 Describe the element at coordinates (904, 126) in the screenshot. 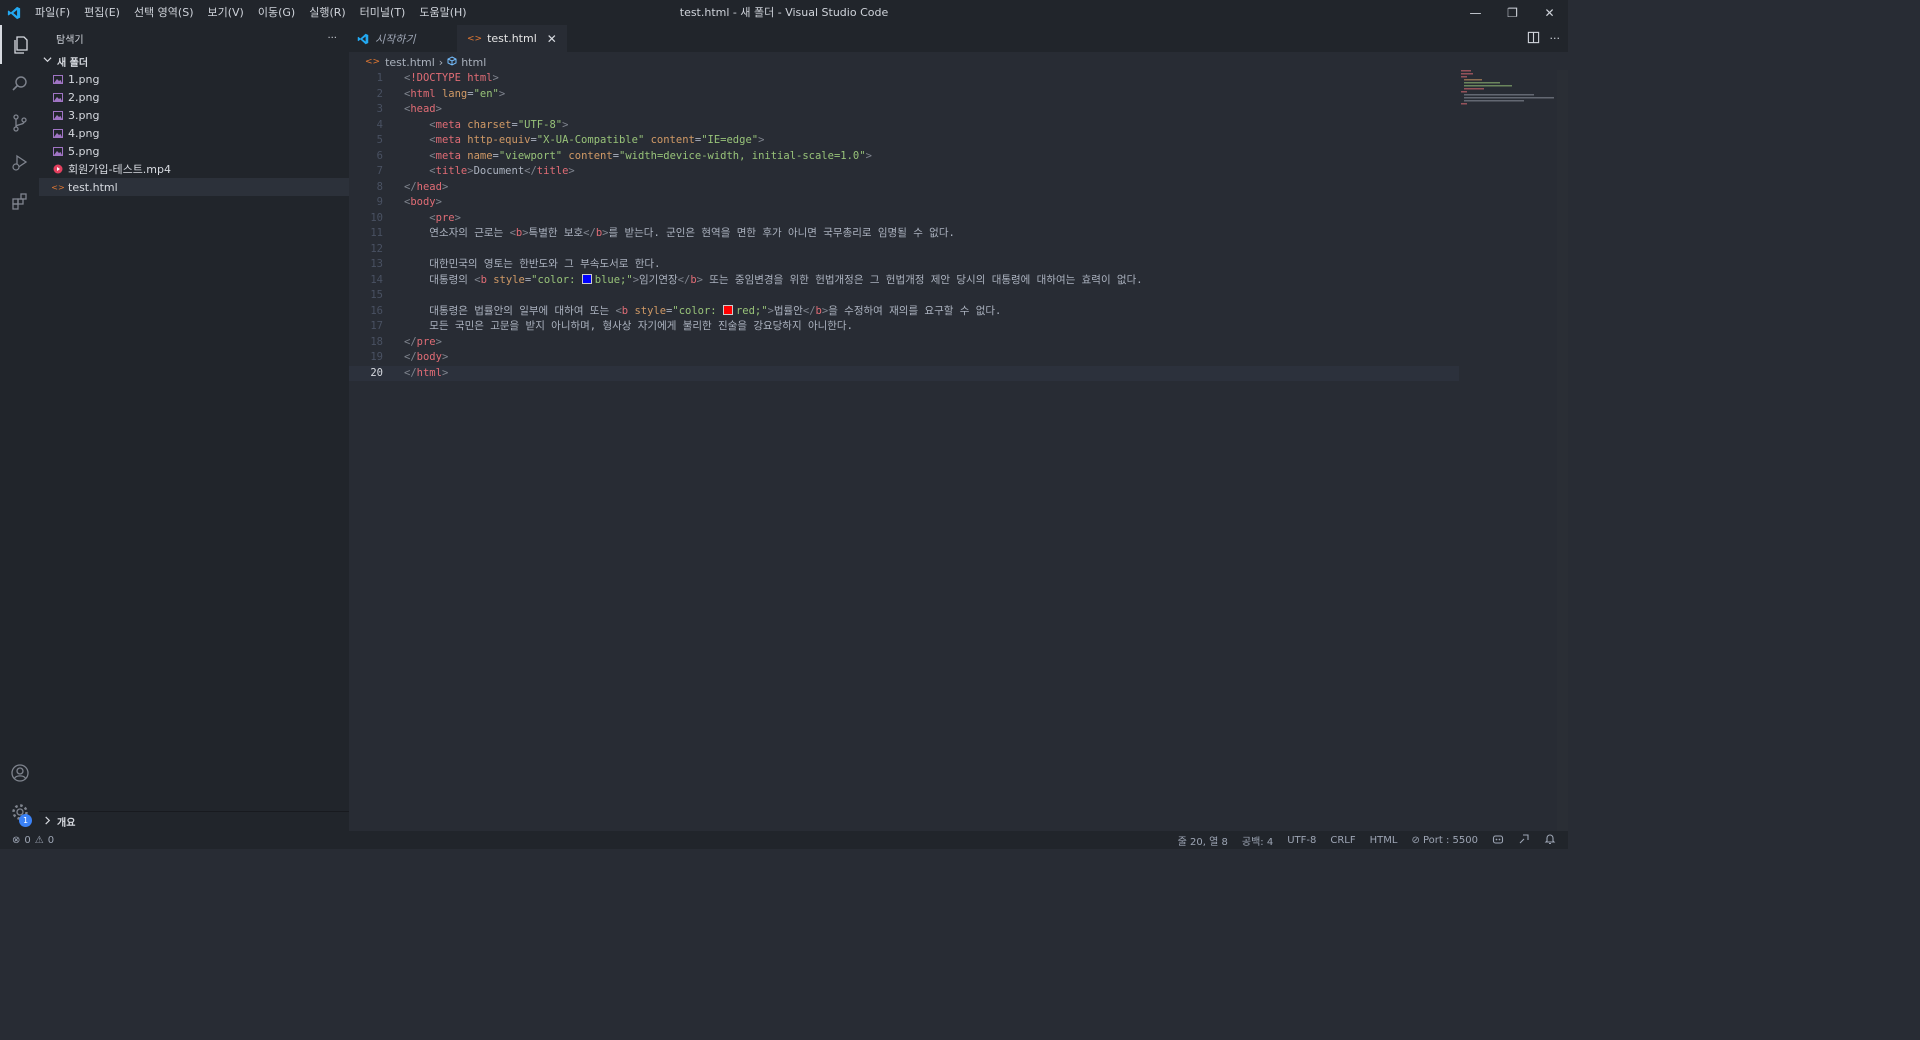

I see `code-line: 4 <meta charset="UTF-8">` at that location.